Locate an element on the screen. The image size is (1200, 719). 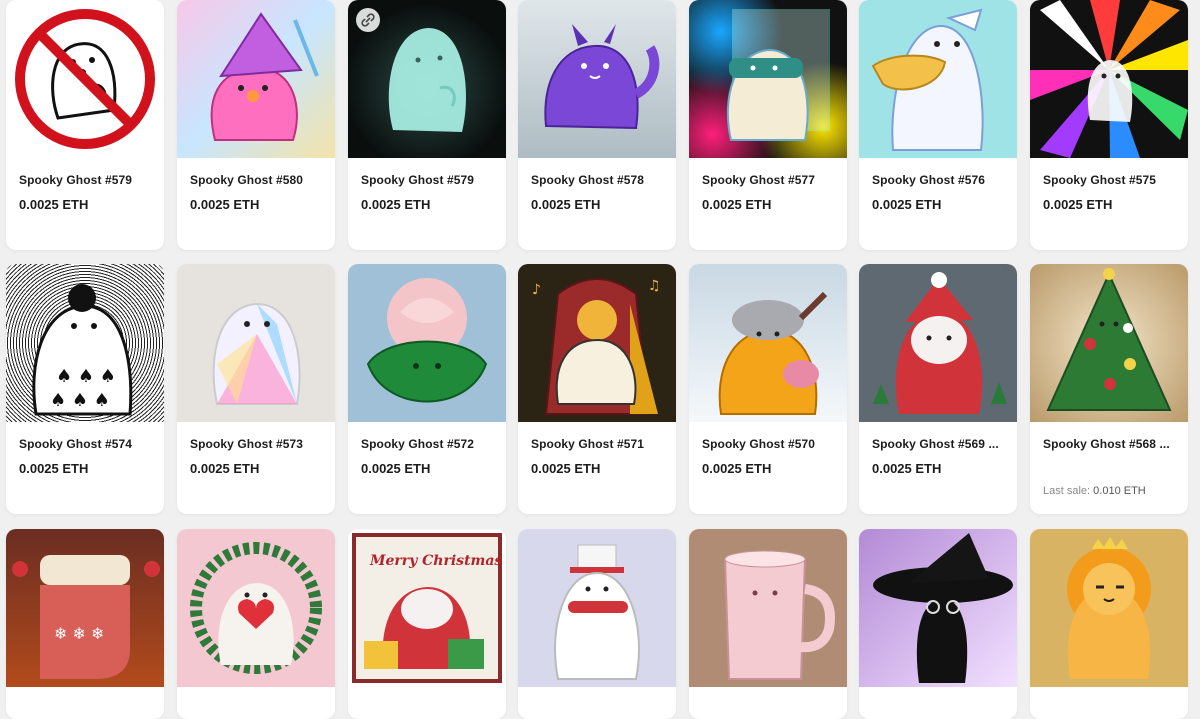
nft-title: Spooky Ghost #571 is located at coordinates (587, 444).